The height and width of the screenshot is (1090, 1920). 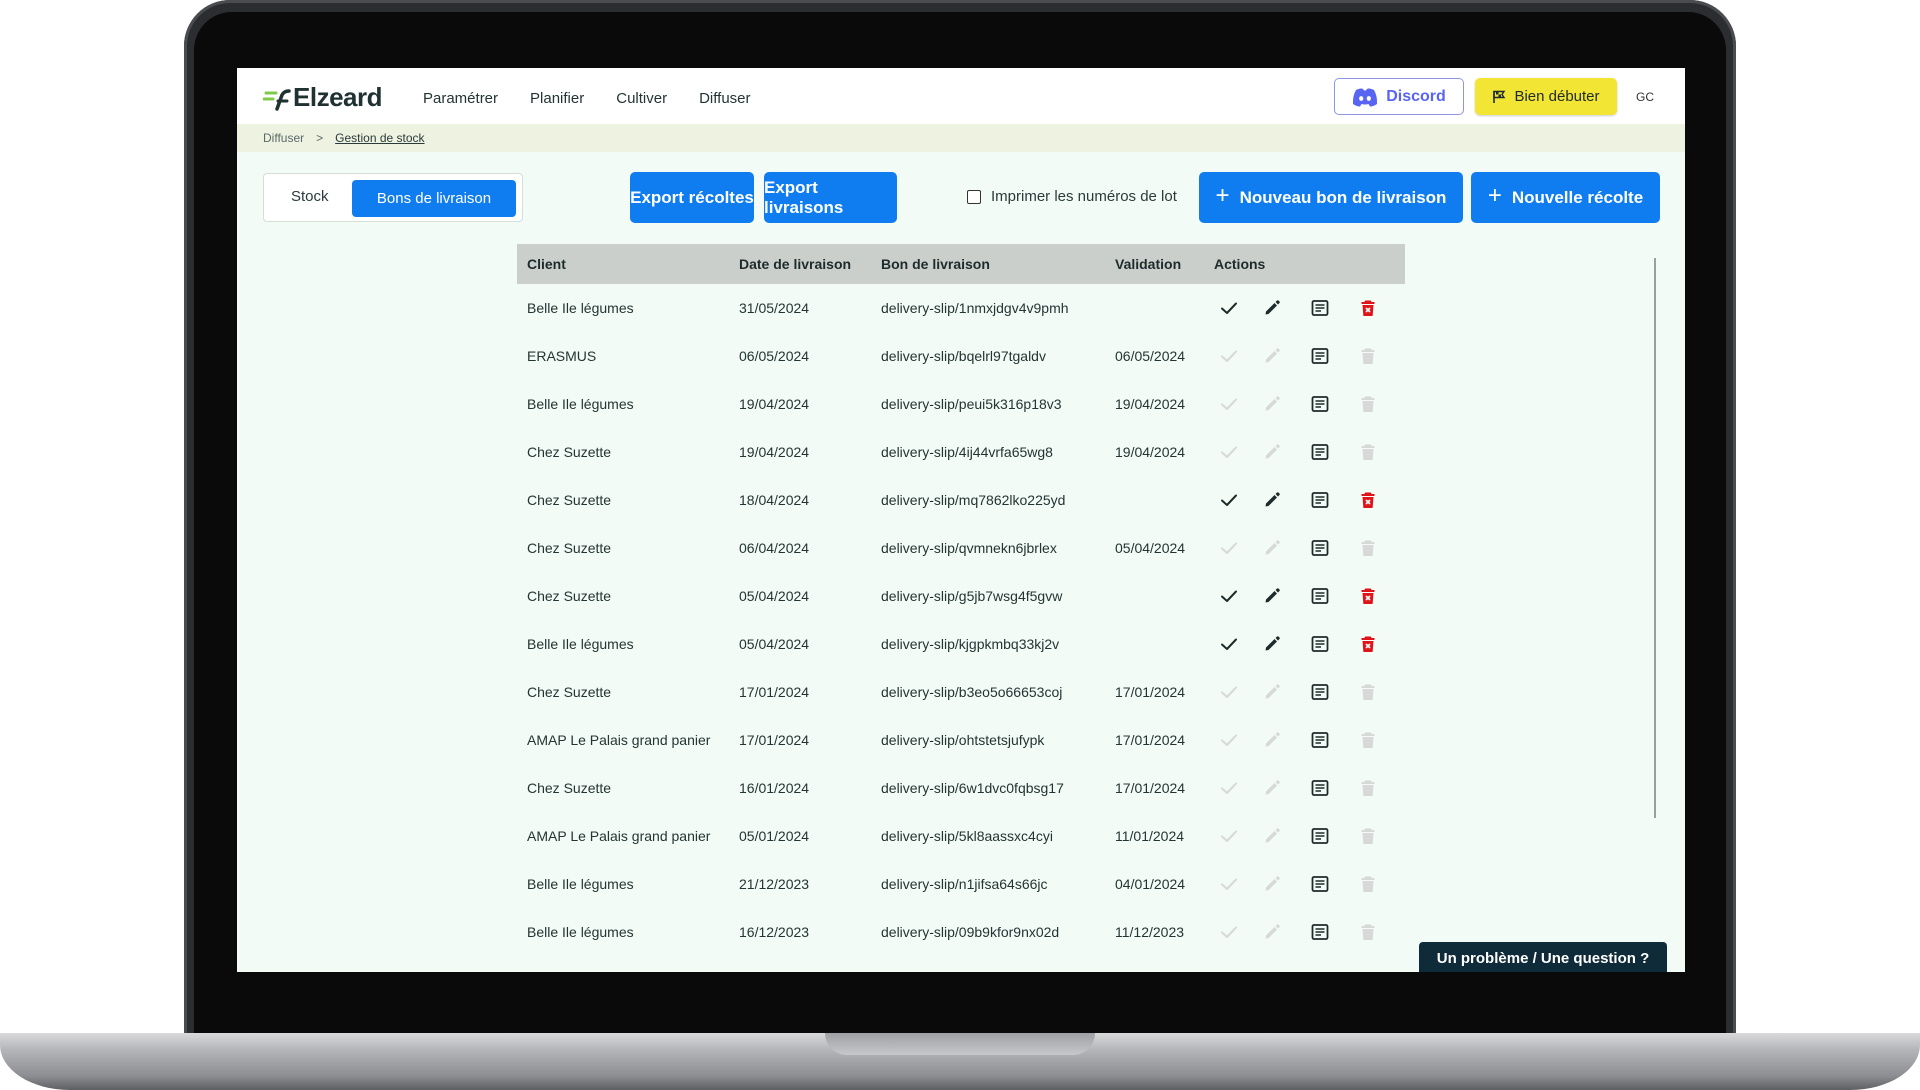 What do you see at coordinates (1543, 957) in the screenshot?
I see `help-button: Un problème / Une question ?` at bounding box center [1543, 957].